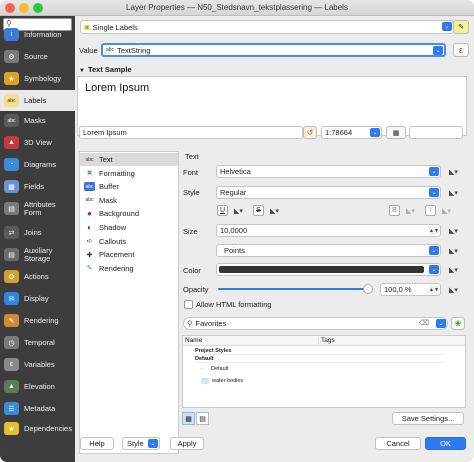 The image size is (474, 462). Describe the element at coordinates (129, 186) in the screenshot. I see `tree-item-buffer: abc Buffer` at that location.